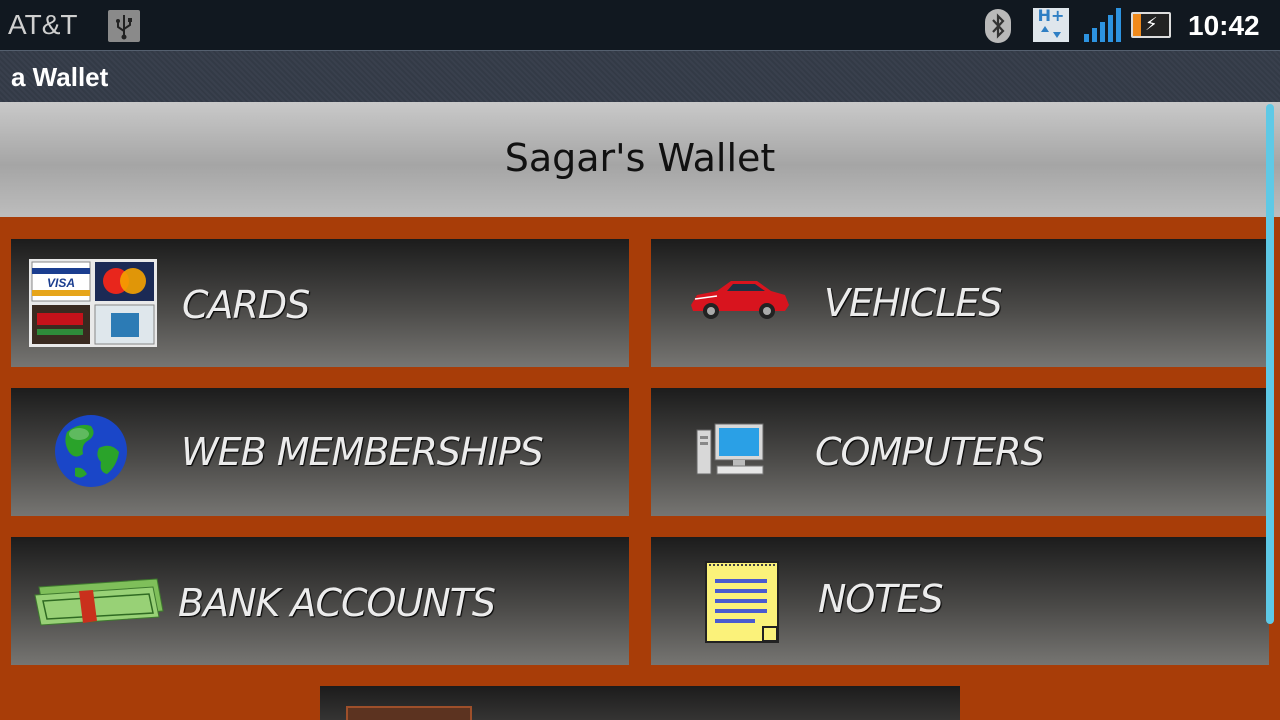  I want to click on tile-vehicles-label: VEHICLES, so click(913, 303).